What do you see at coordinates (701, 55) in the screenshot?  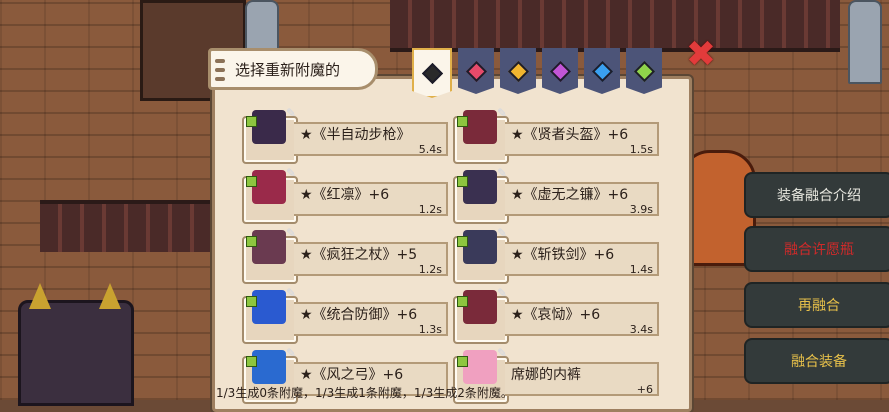 I see `close-button: ✖` at bounding box center [701, 55].